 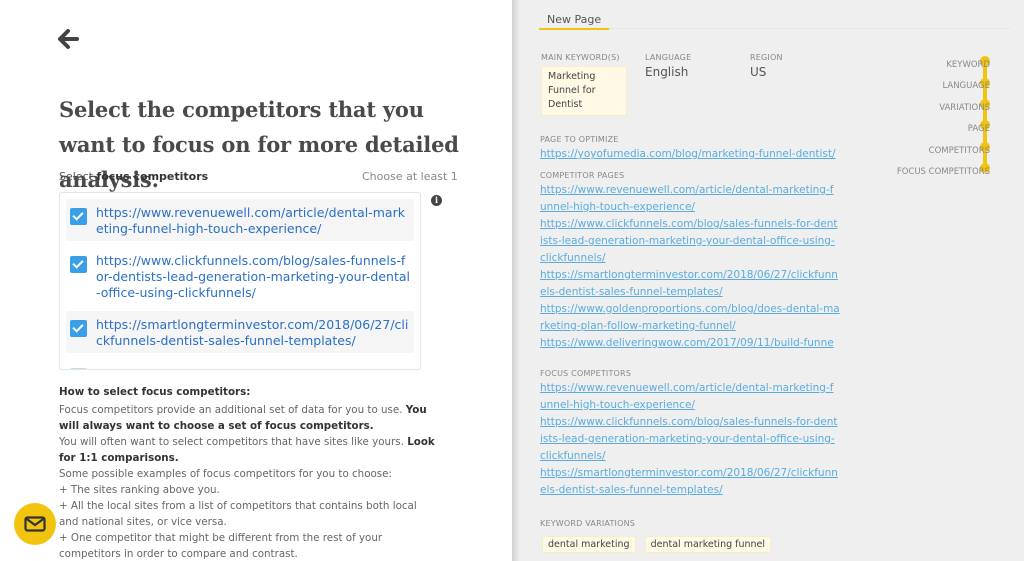 I want to click on choose-hint: Choose at least 1, so click(x=410, y=176).